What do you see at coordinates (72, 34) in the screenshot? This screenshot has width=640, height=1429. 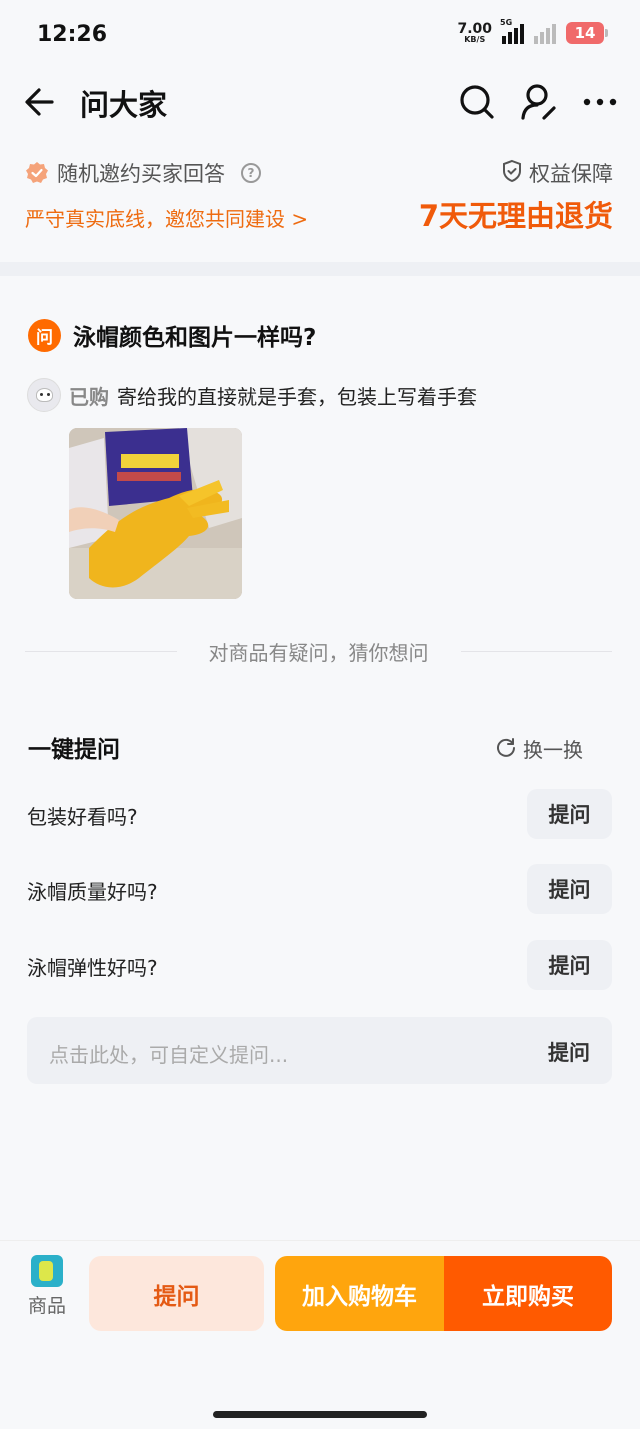 I see `status-time: 12:26` at bounding box center [72, 34].